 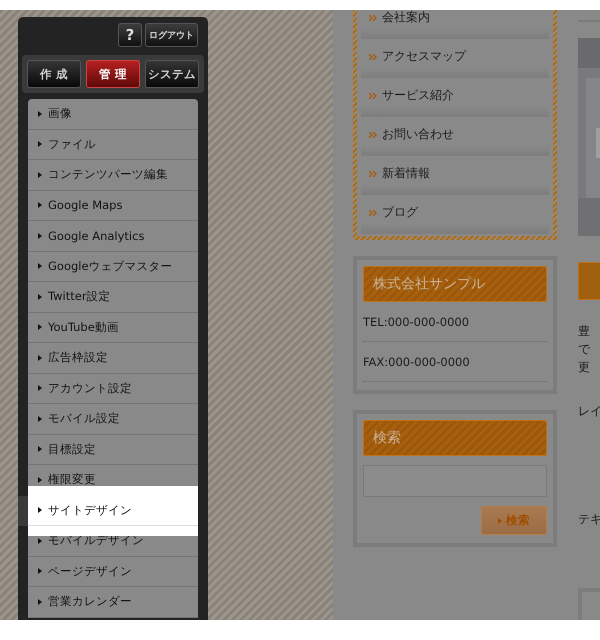 What do you see at coordinates (113, 327) in the screenshot?
I see `menu-item: YouTube動画` at bounding box center [113, 327].